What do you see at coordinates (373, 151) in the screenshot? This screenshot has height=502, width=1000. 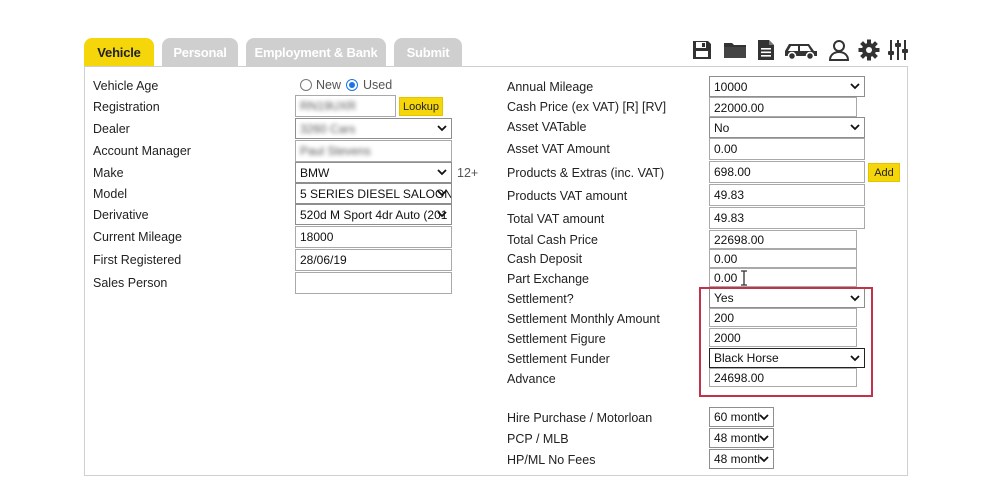 I see `account-manager-input: Paul Stevens` at bounding box center [373, 151].